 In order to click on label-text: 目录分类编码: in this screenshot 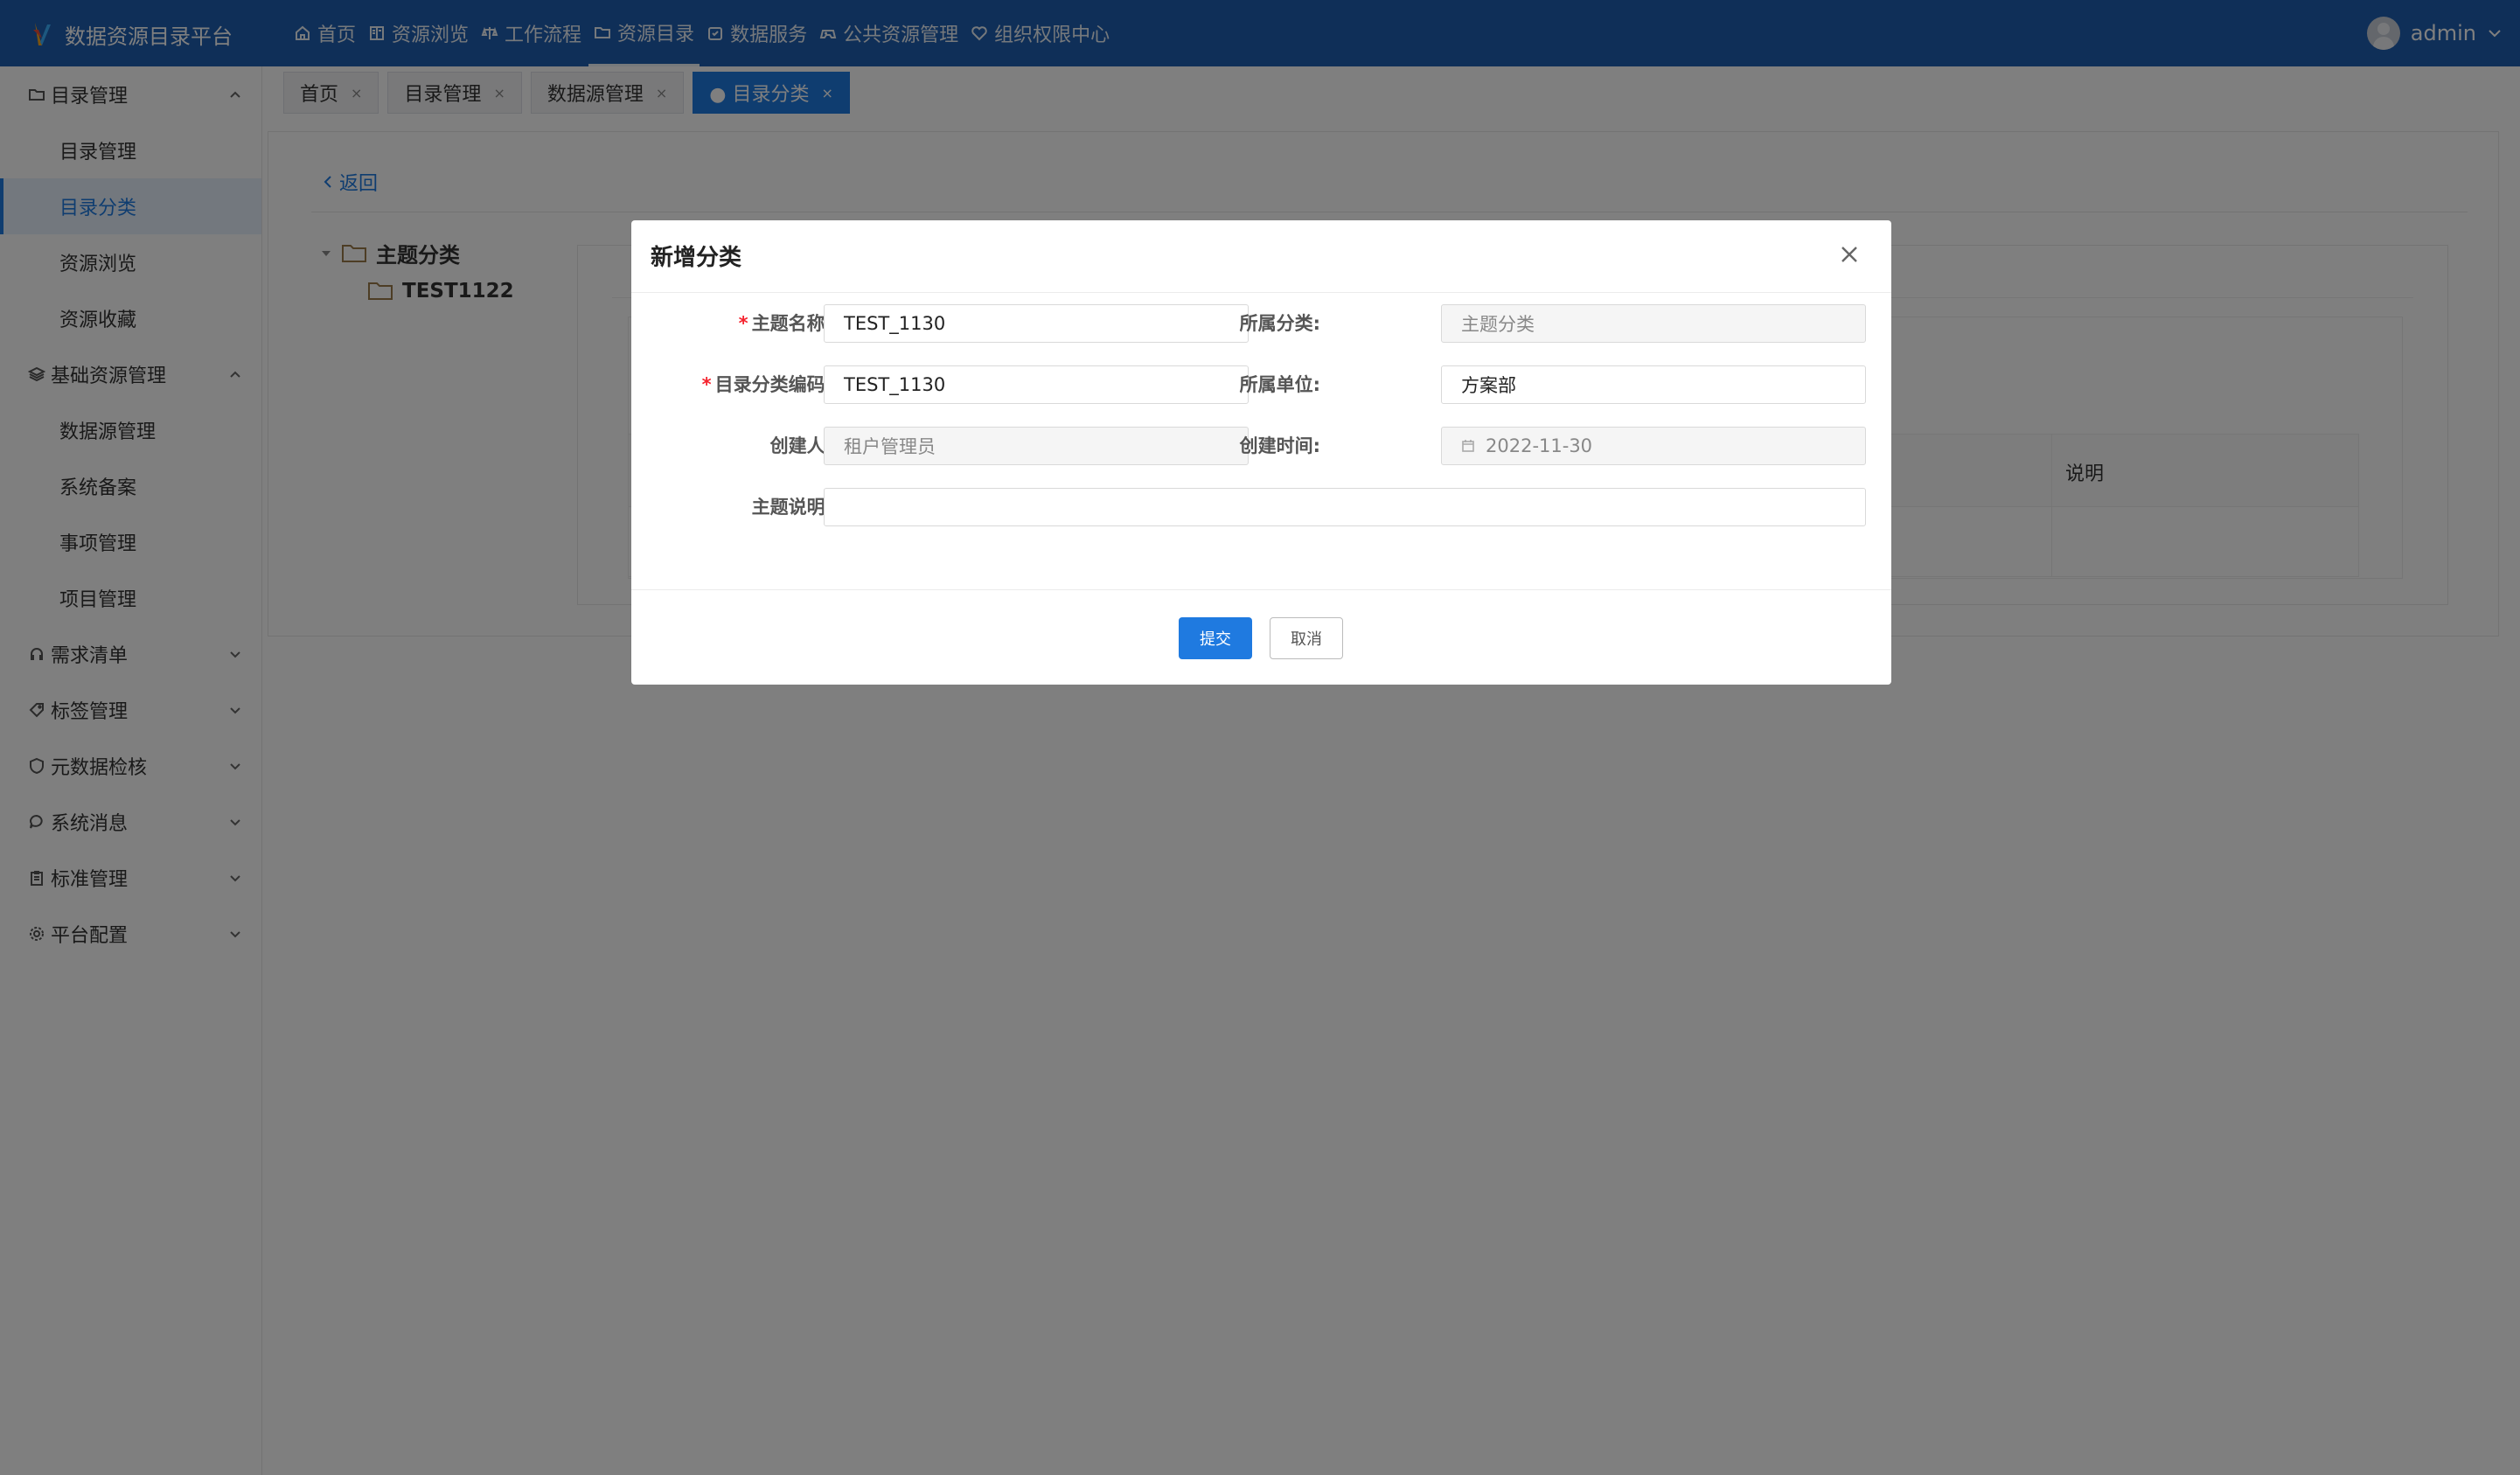, I will do `click(773, 384)`.